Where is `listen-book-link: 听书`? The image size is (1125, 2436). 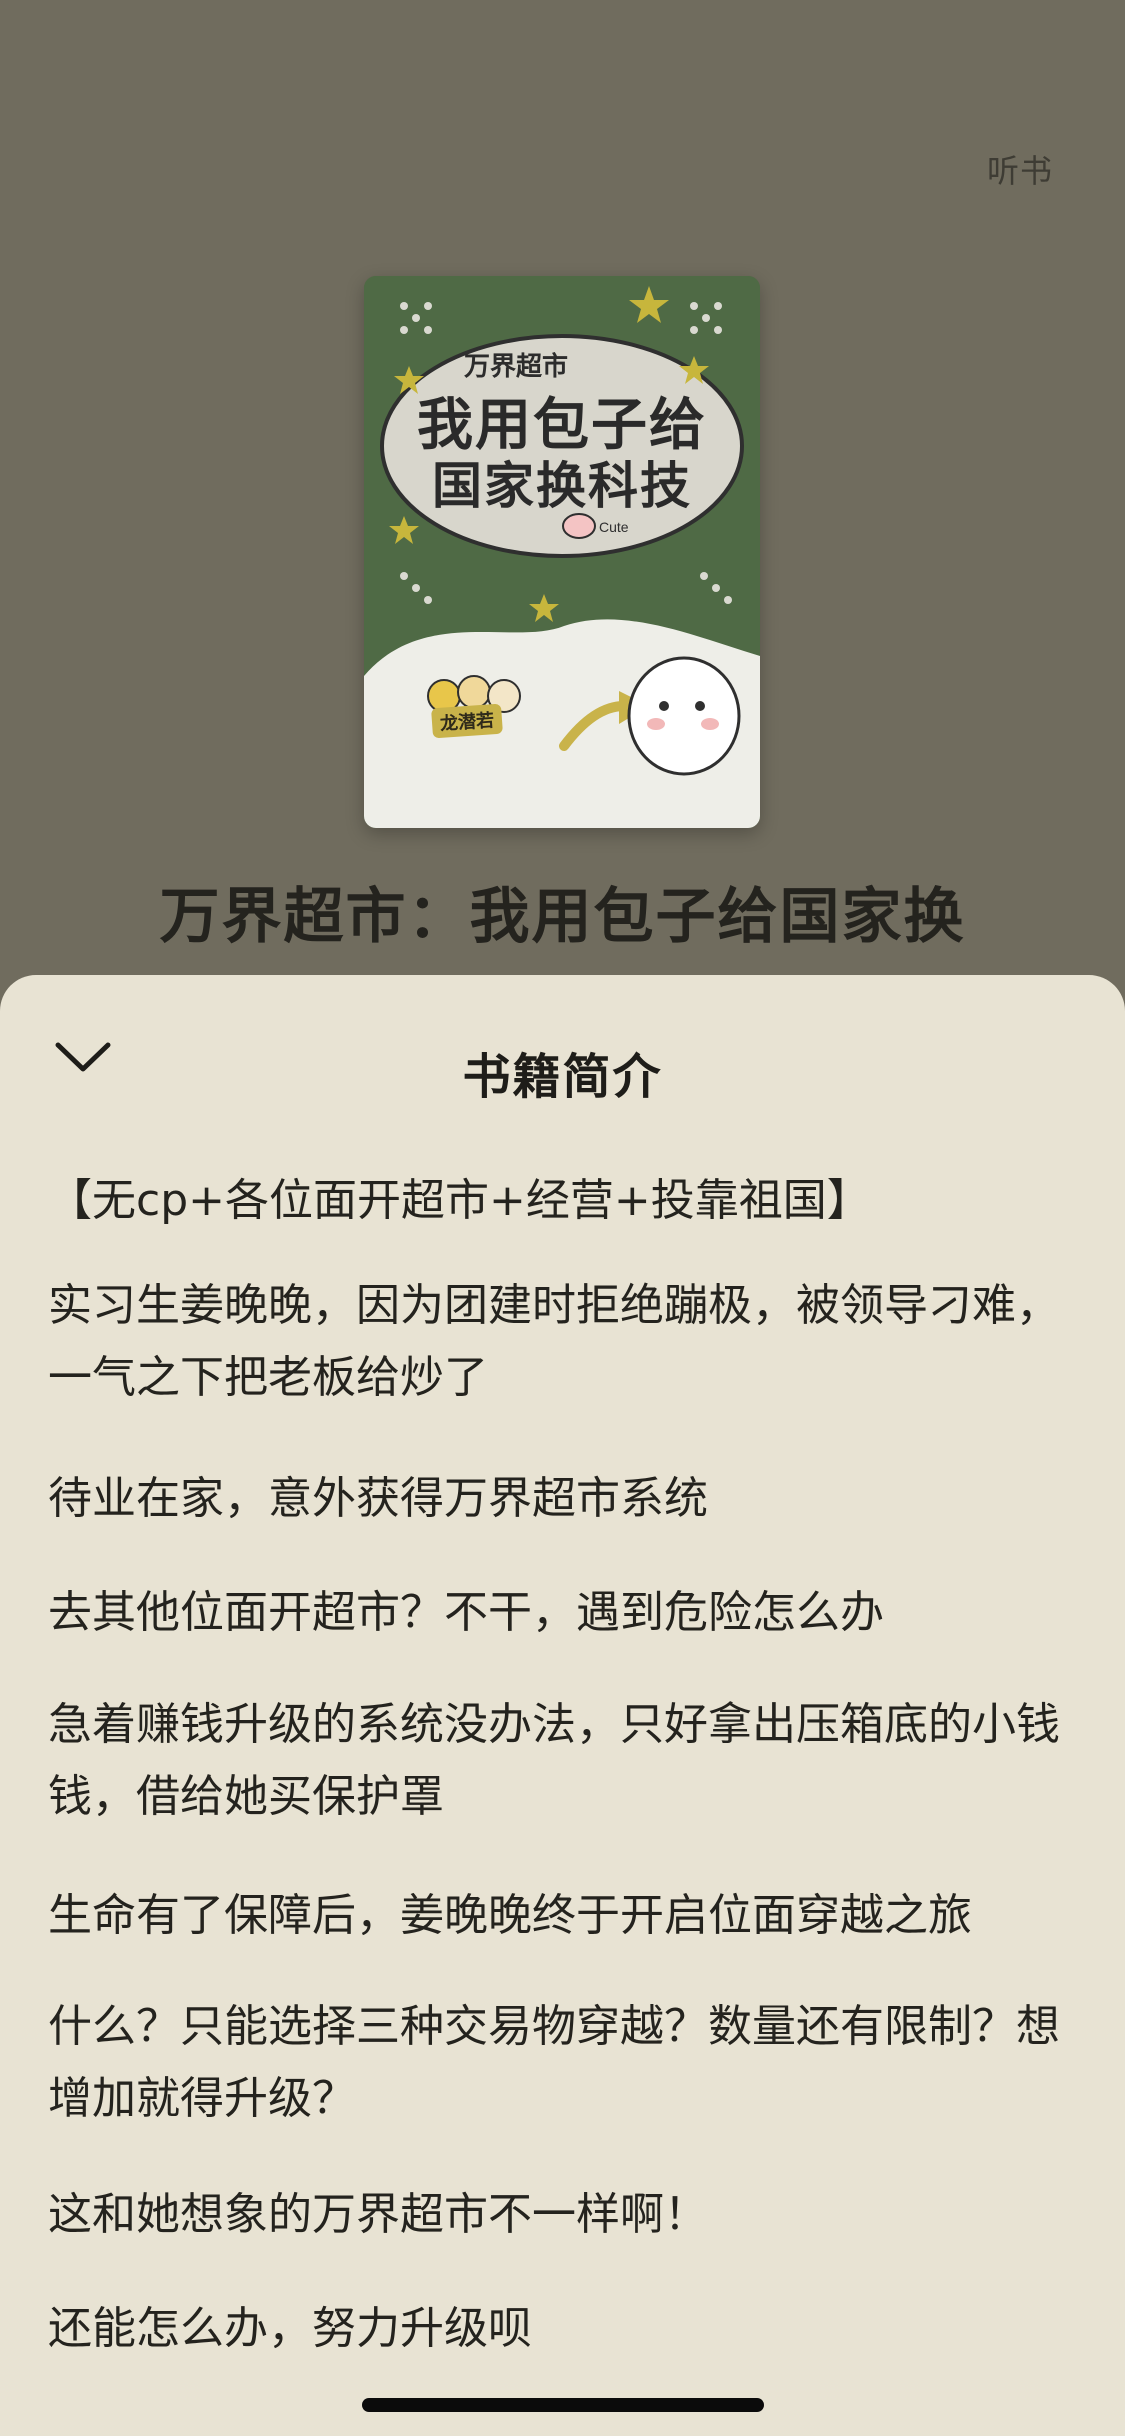 listen-book-link: 听书 is located at coordinates (1020, 169).